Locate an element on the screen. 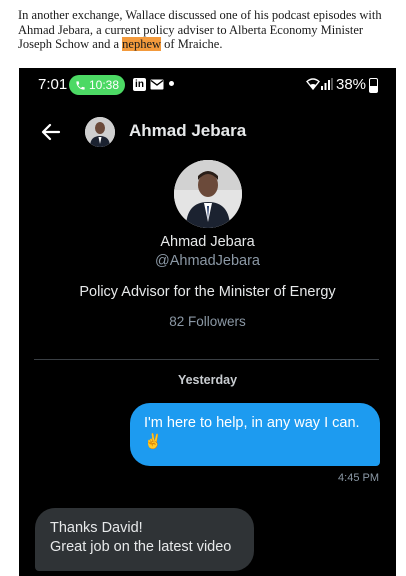 This screenshot has width=406, height=576. call-duration: 10:38 is located at coordinates (104, 85).